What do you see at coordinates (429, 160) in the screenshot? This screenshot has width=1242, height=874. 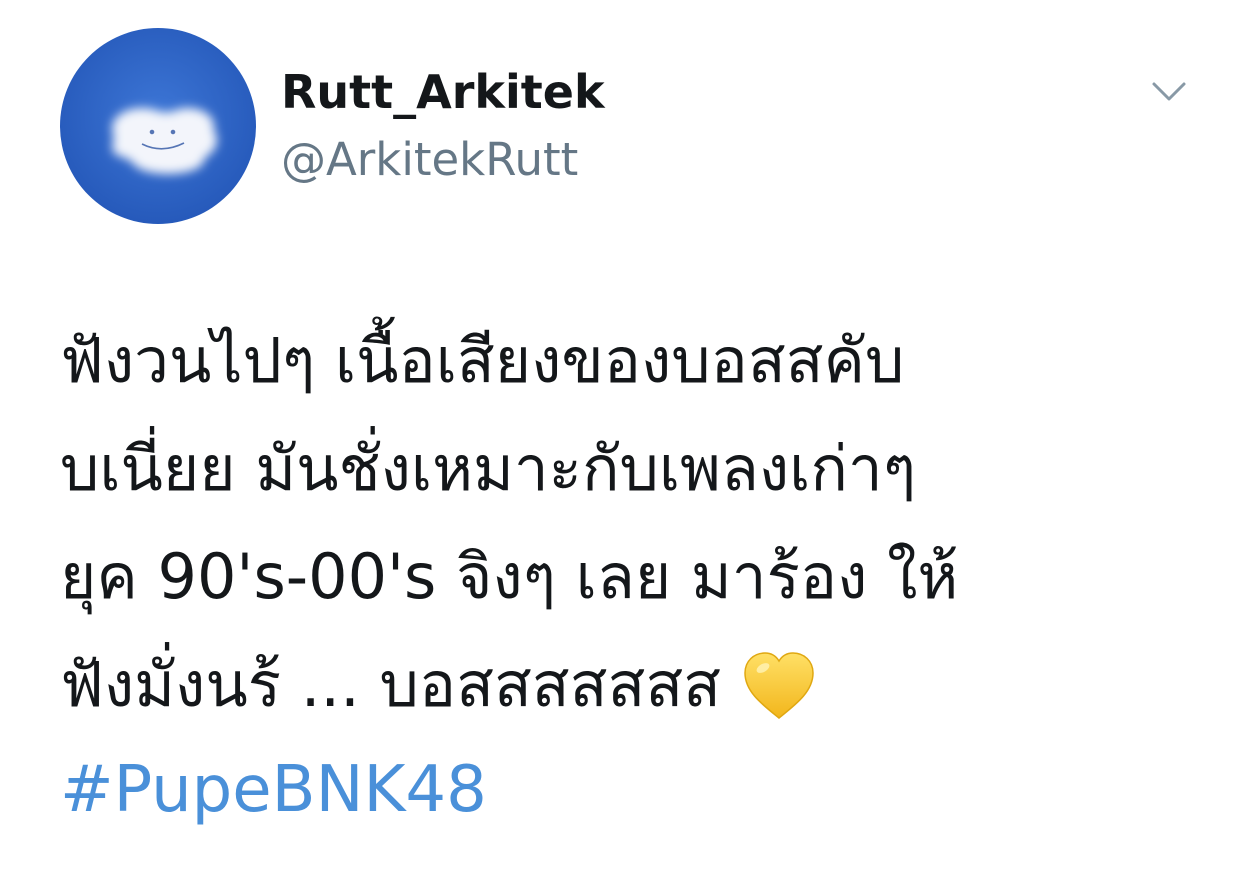 I see `user-handle: @ArkitekRutt` at bounding box center [429, 160].